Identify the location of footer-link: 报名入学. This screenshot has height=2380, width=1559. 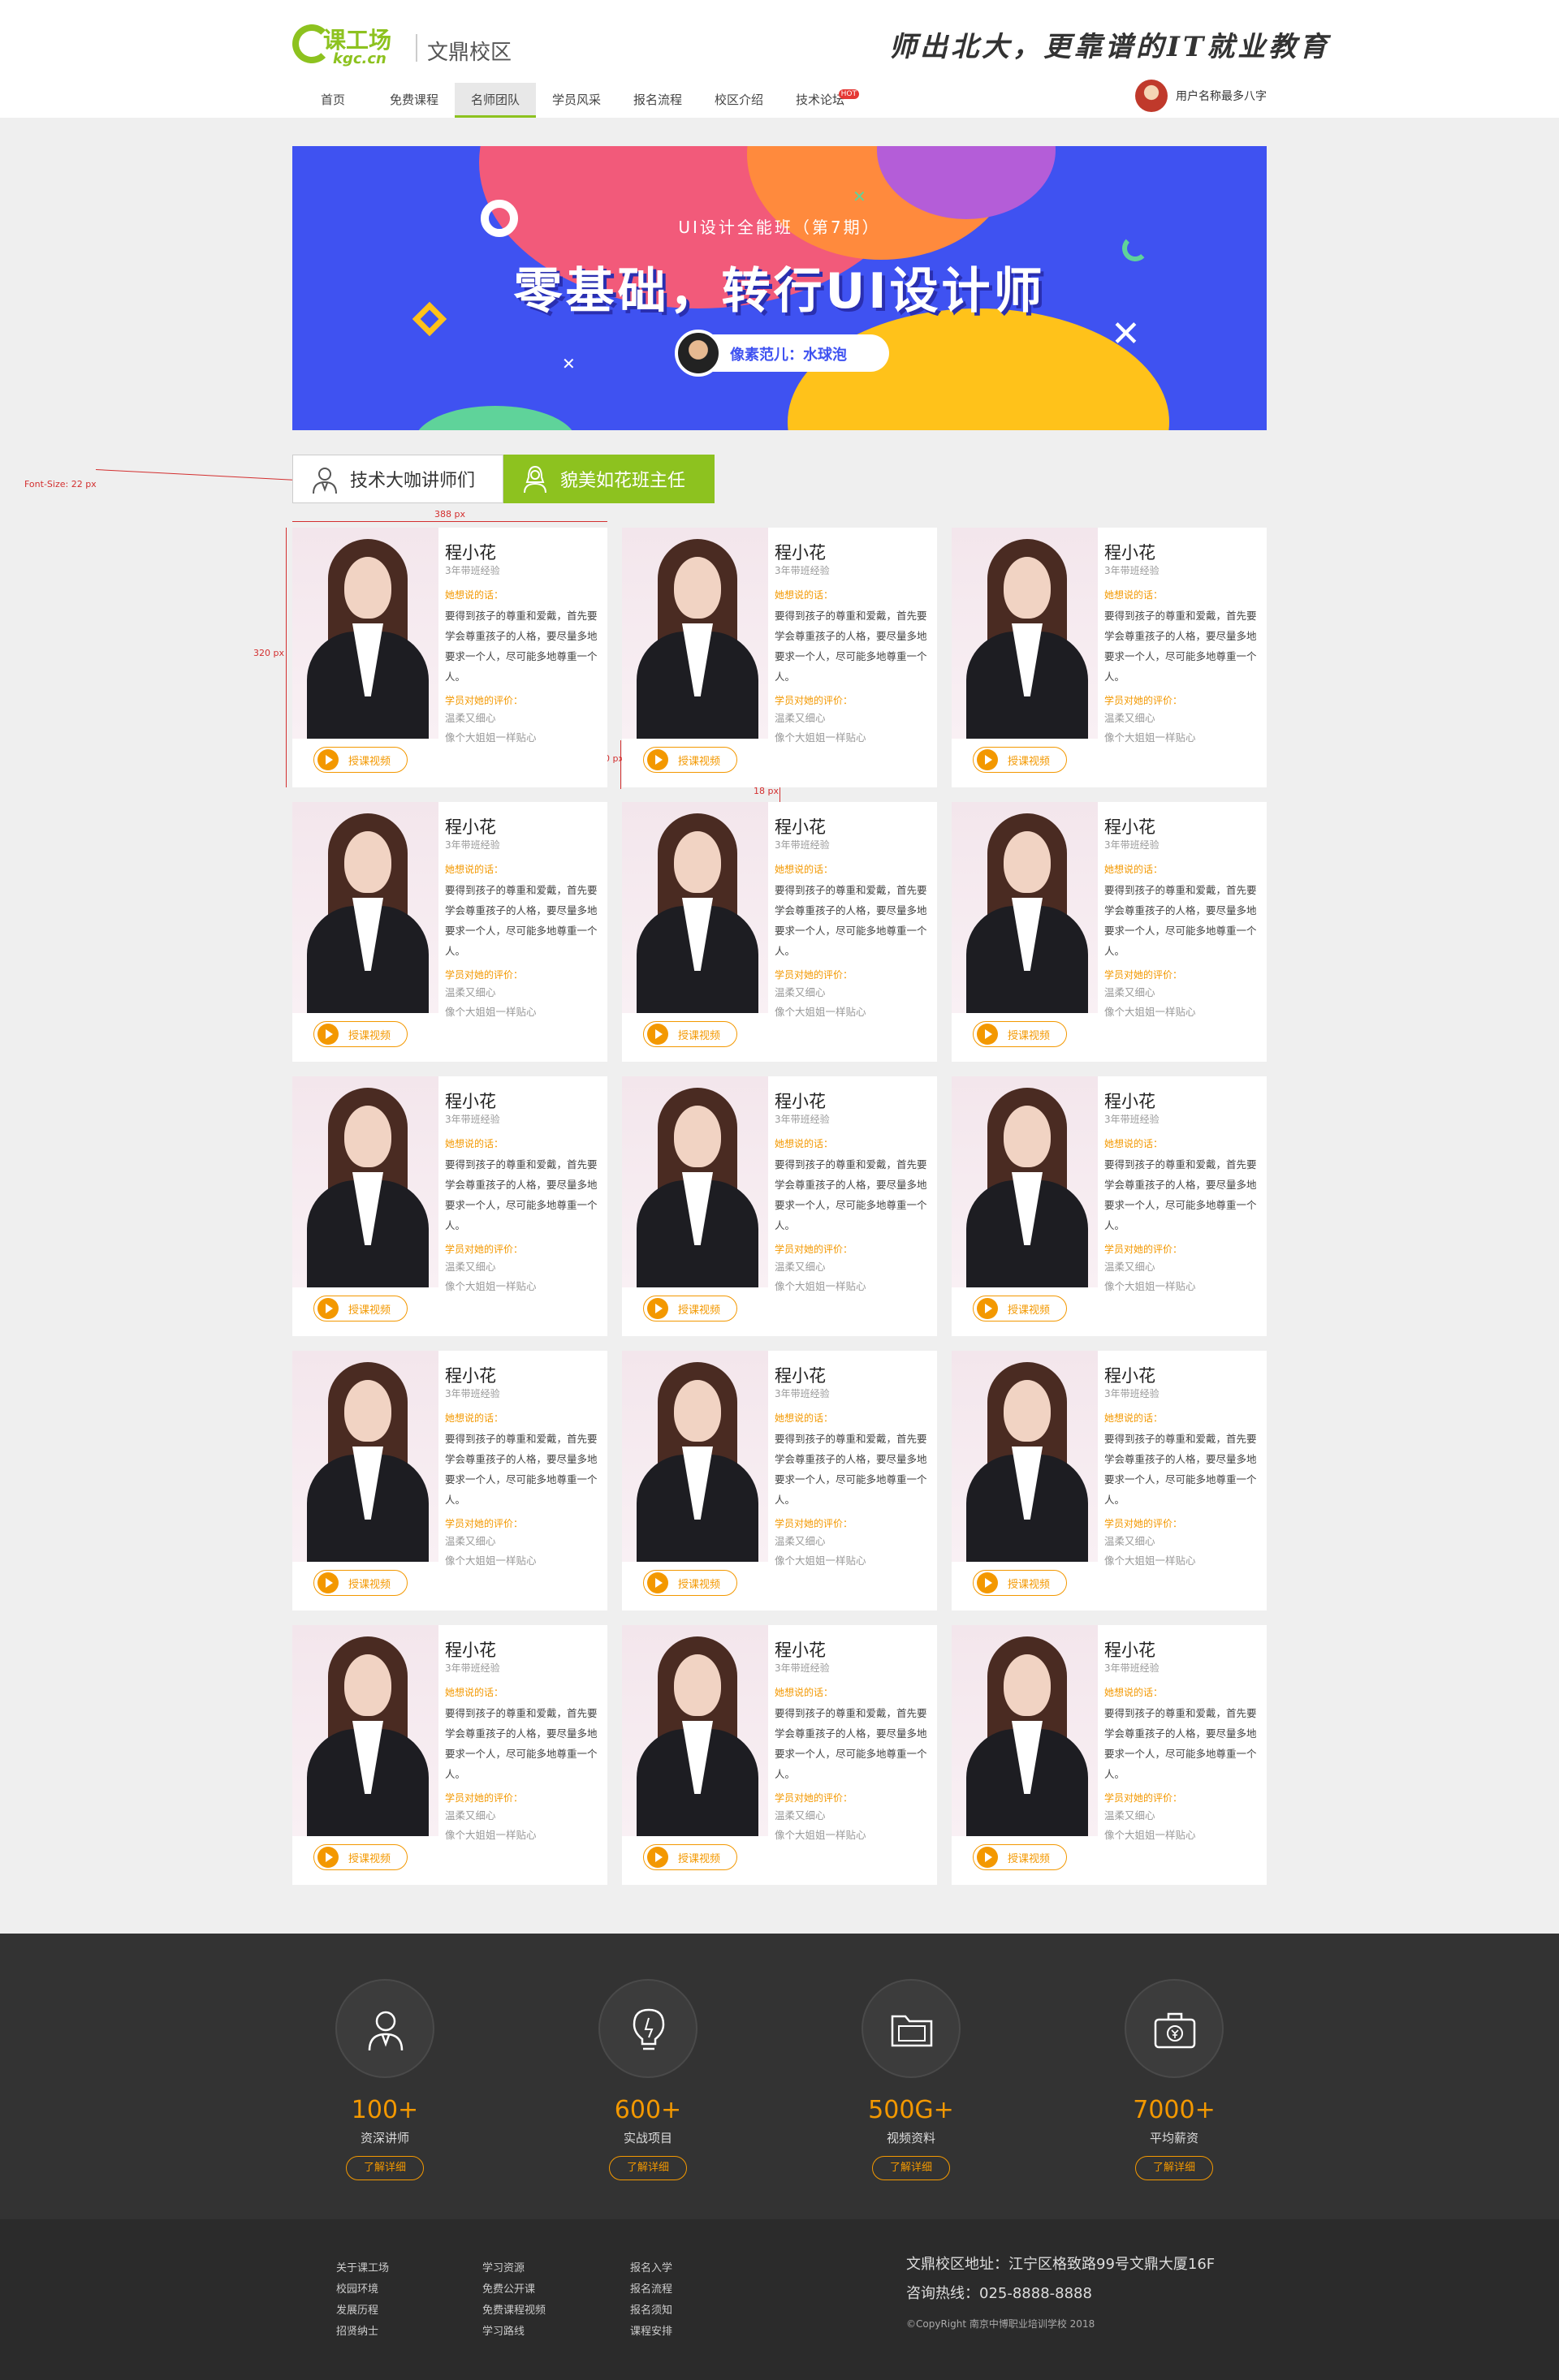
(695, 2268).